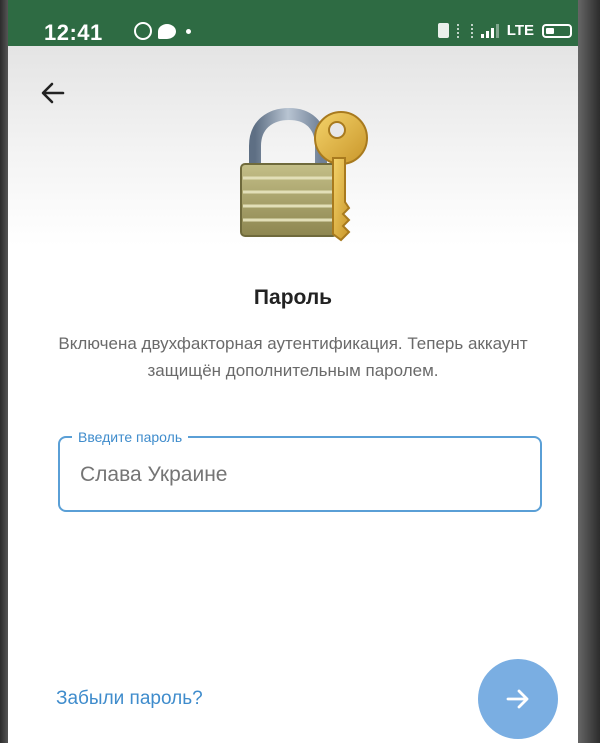 The height and width of the screenshot is (743, 600). I want to click on next-button, so click(518, 699).